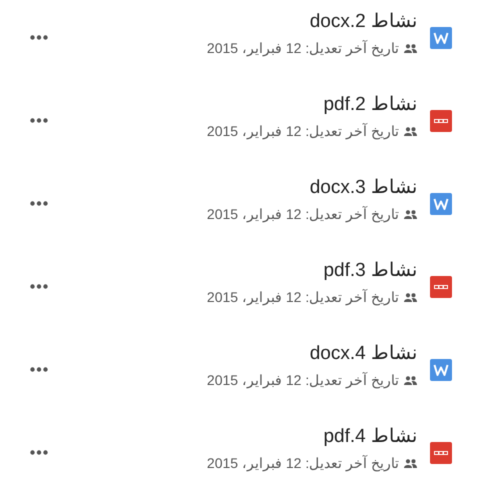  I want to click on file-name: نشاط 4.pdf, so click(370, 437).